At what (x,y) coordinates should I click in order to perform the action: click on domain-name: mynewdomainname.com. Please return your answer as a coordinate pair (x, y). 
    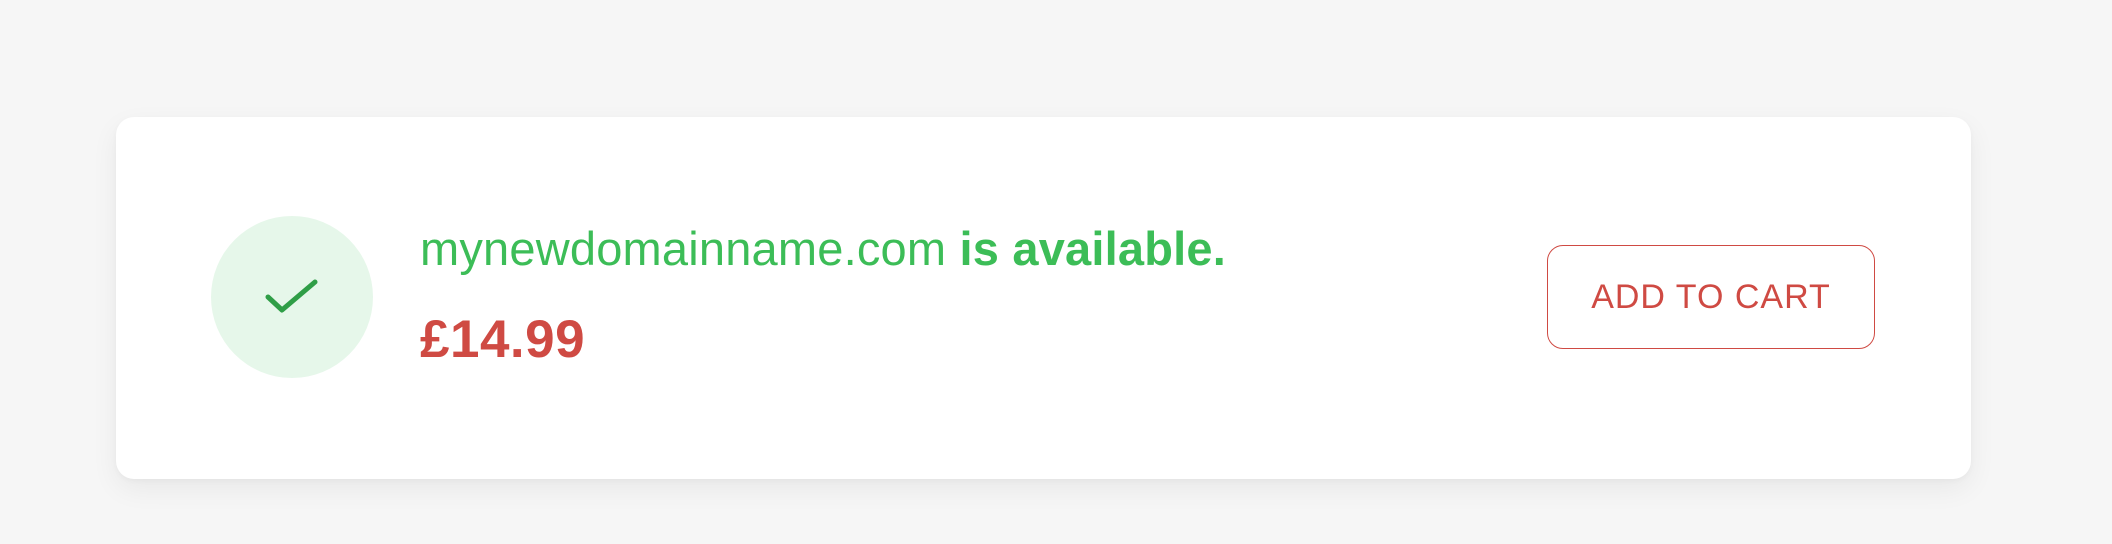
    Looking at the image, I should click on (683, 248).